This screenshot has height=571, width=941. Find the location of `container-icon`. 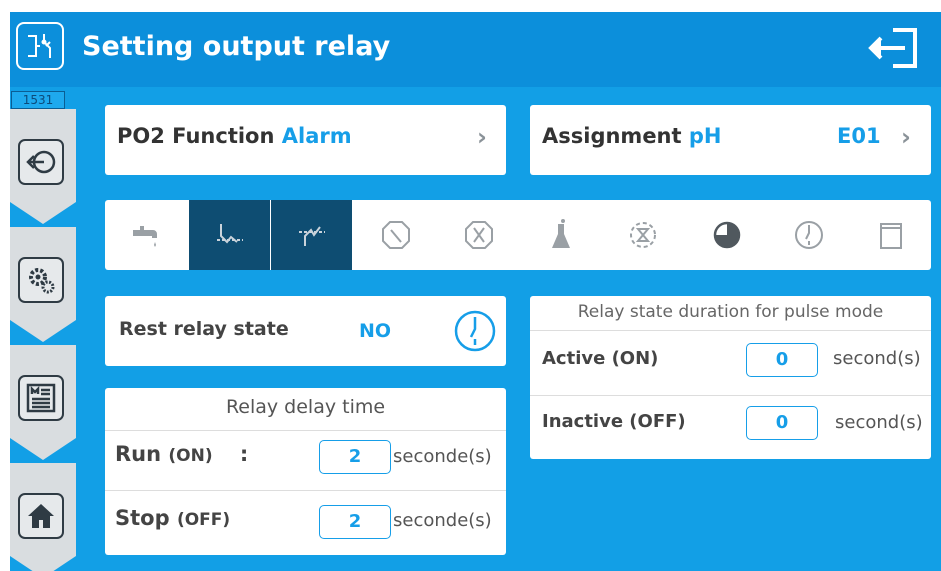

container-icon is located at coordinates (890, 235).